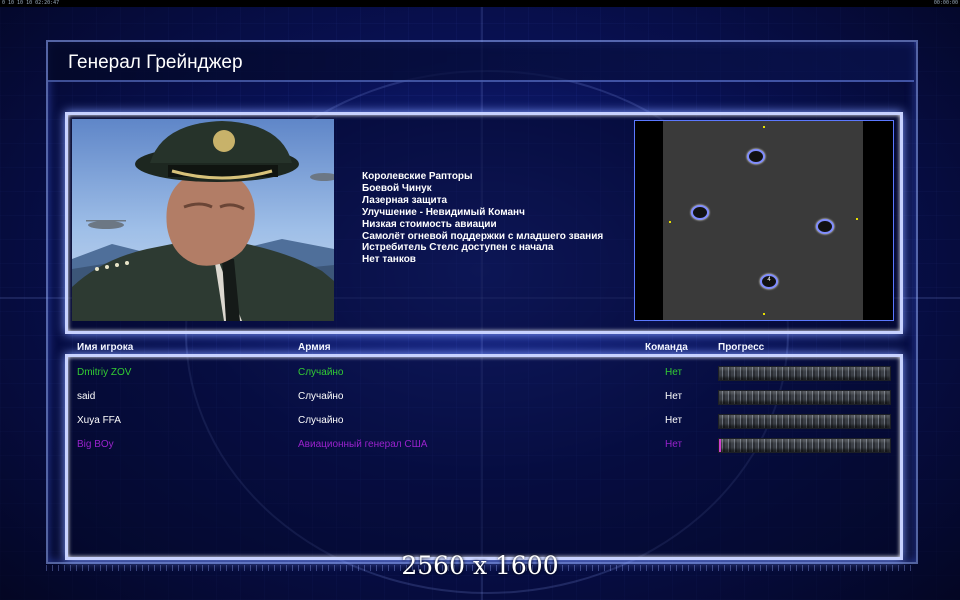  What do you see at coordinates (363, 444) in the screenshot?
I see `player-army: Авиационный генерал США` at bounding box center [363, 444].